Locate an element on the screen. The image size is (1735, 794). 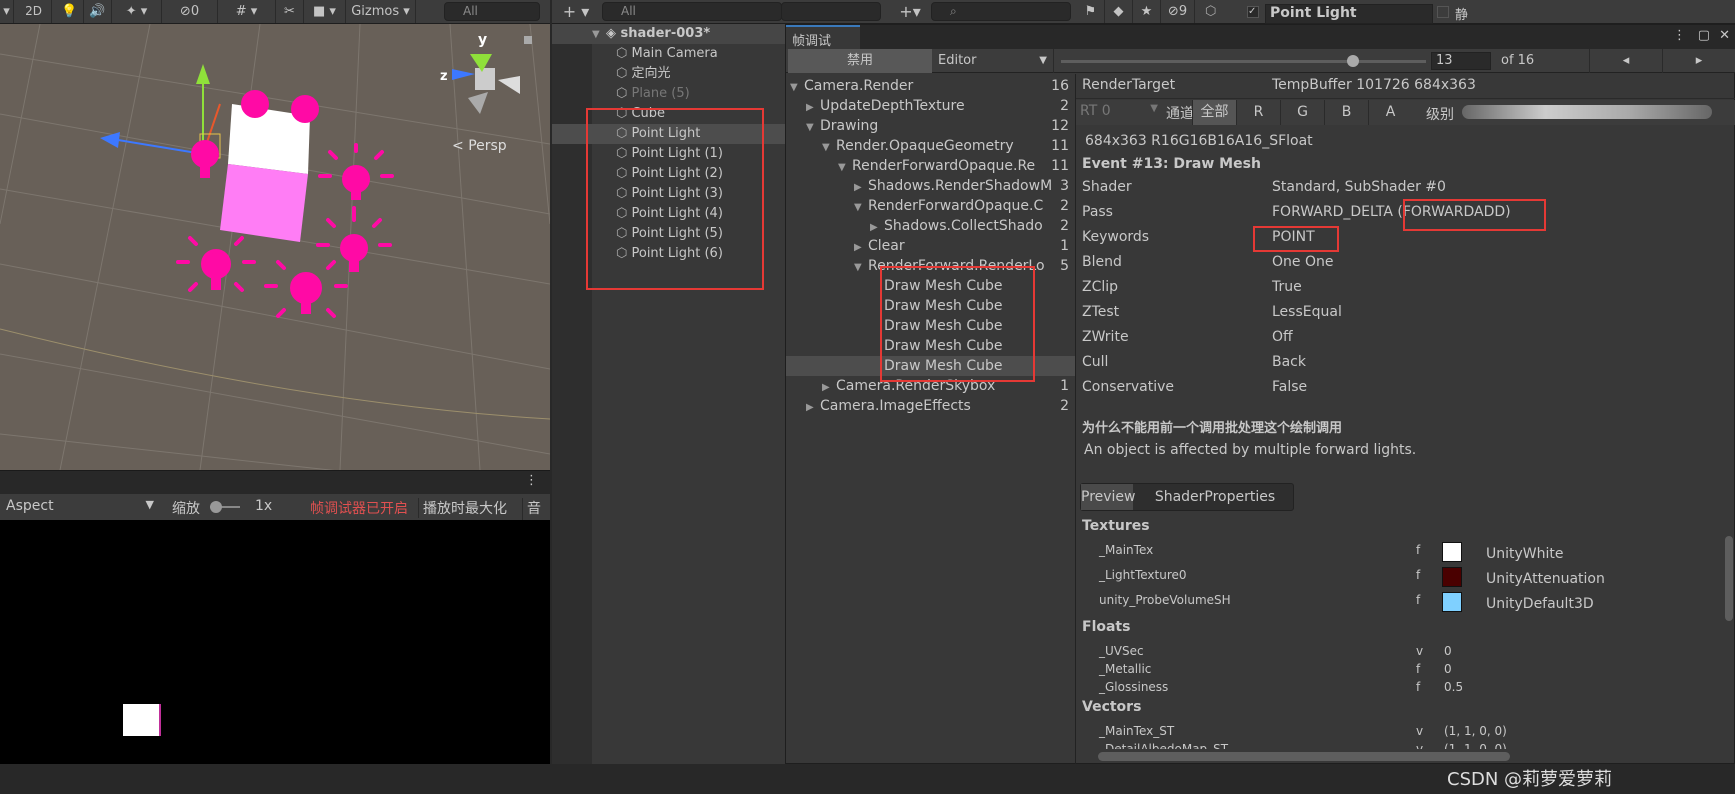
hierarchy-item: ⬡ Plane (5) is located at coordinates (668, 94).